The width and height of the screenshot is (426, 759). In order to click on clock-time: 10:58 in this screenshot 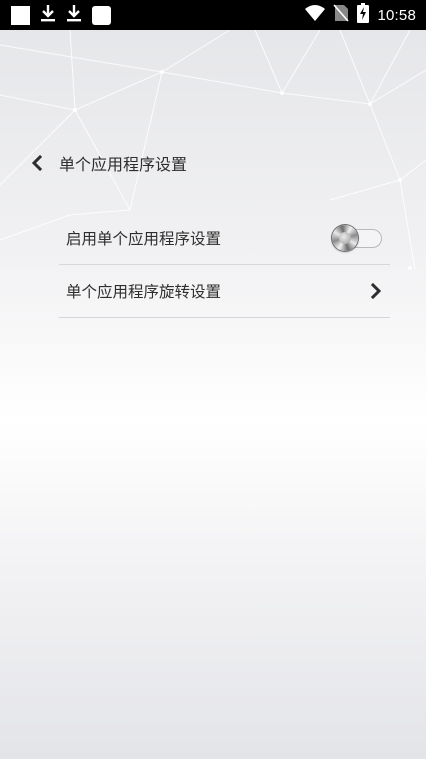, I will do `click(396, 15)`.